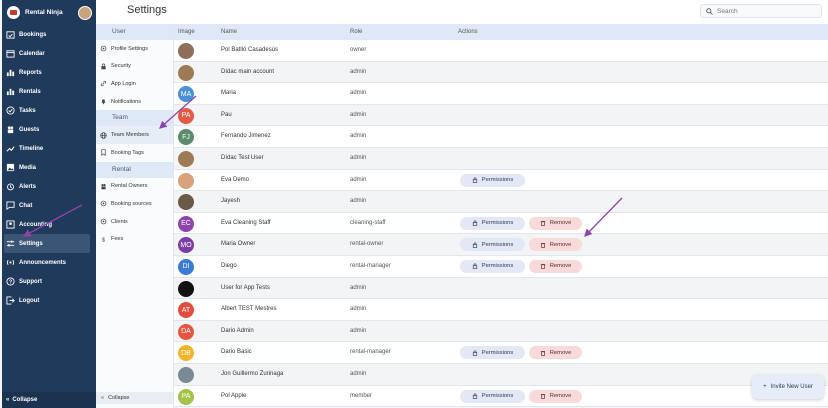  I want to click on settings-item-booking-sources: Booking sources, so click(134, 204).